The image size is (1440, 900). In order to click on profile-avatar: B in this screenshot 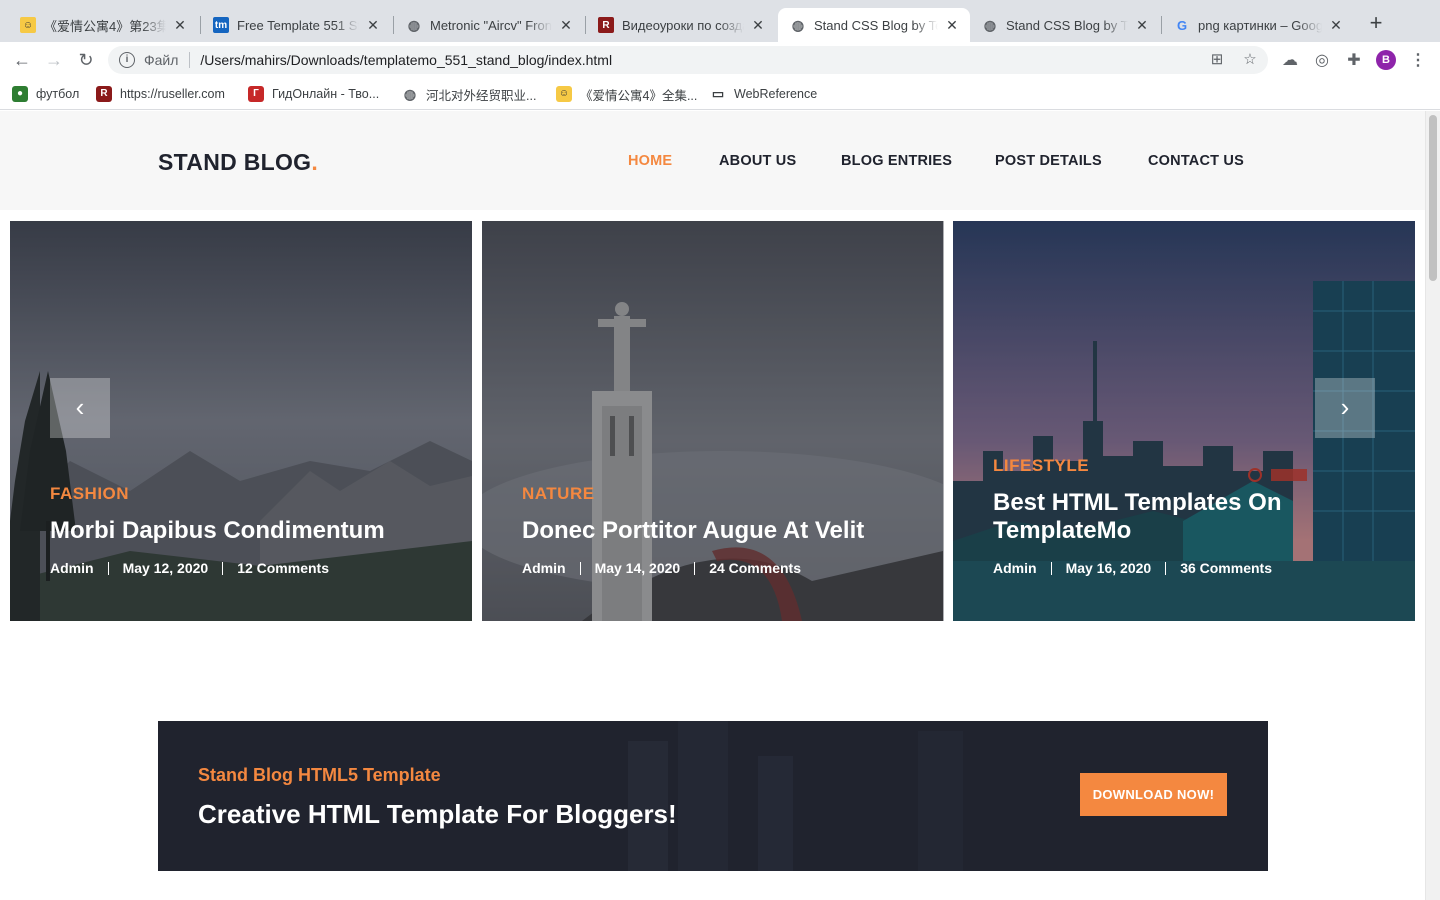, I will do `click(1386, 60)`.